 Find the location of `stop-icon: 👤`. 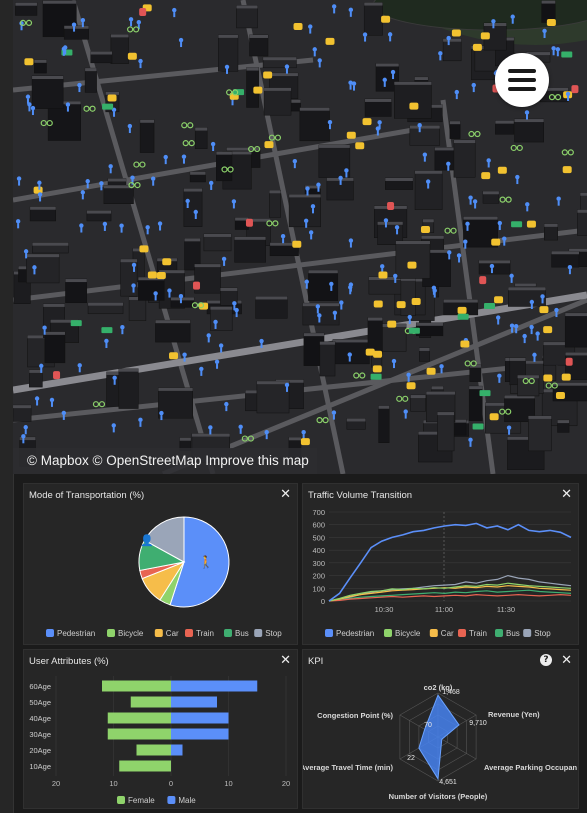

stop-icon: 👤 is located at coordinates (147, 540).